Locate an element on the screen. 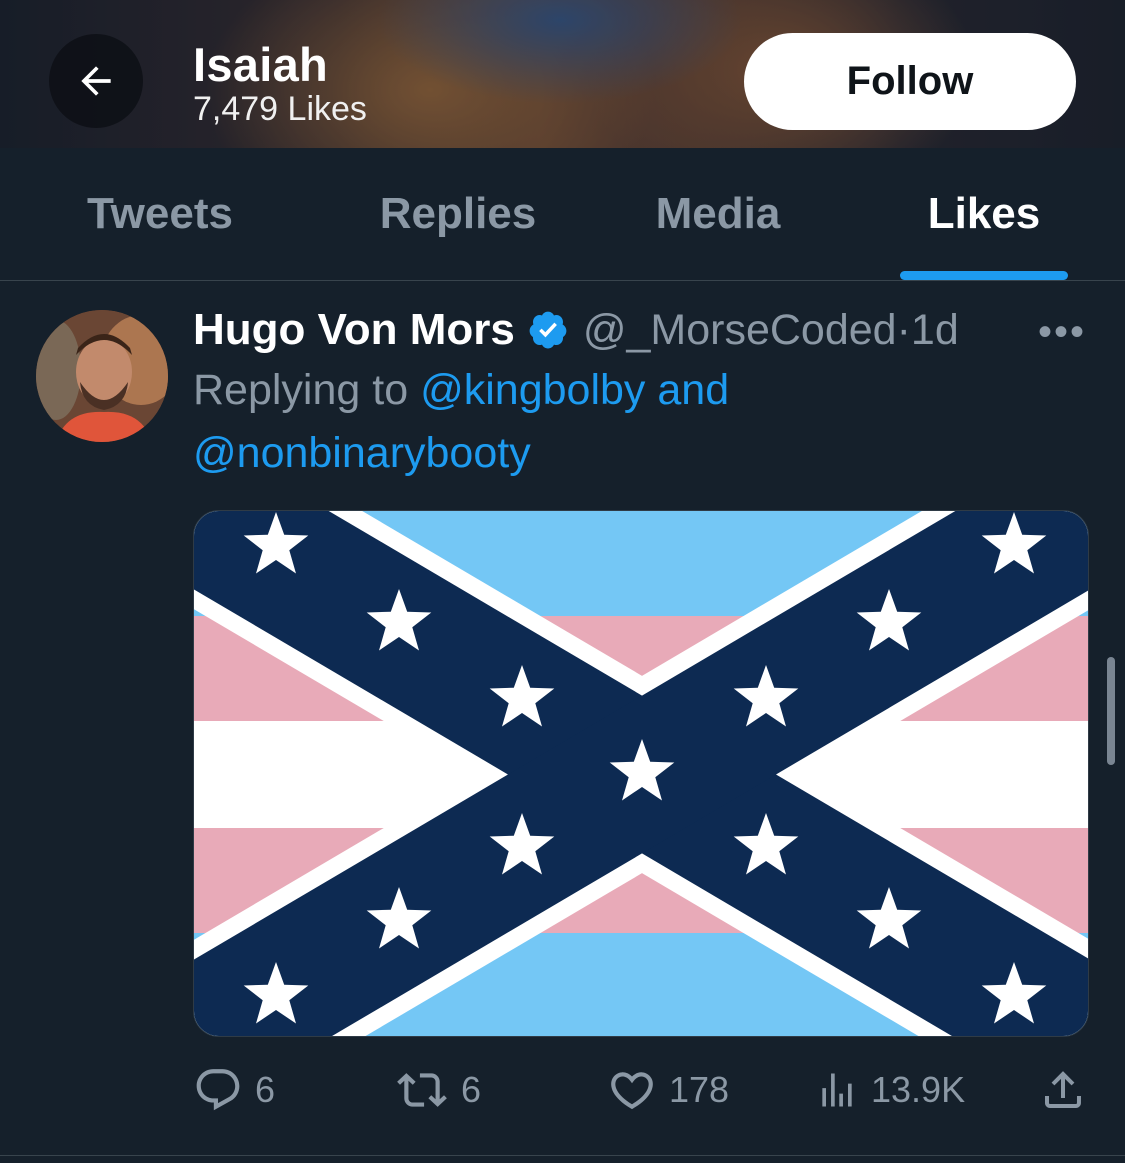 The image size is (1125, 1163). reply-mention-link: @kingbolby is located at coordinates (532, 390).